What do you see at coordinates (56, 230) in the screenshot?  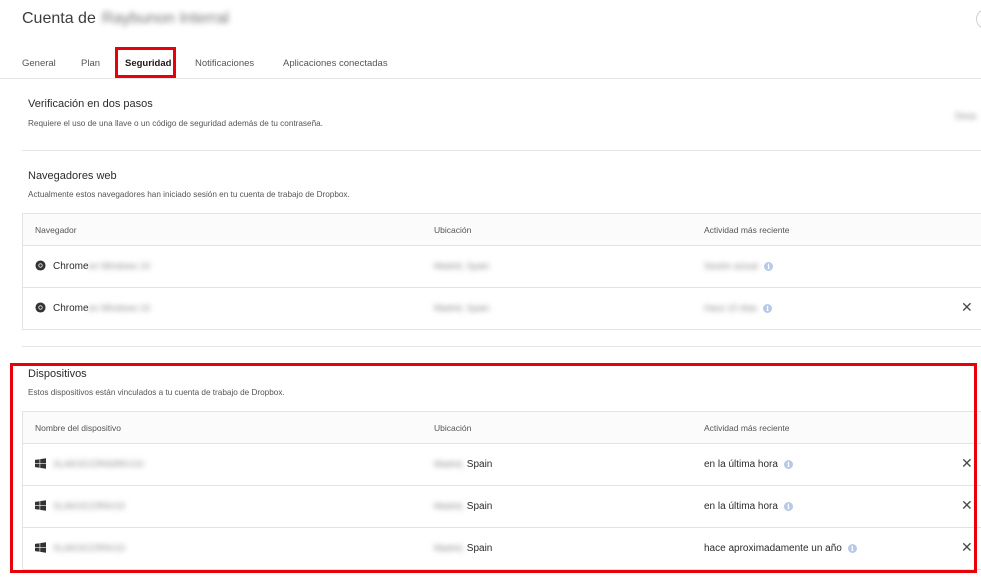 I see `column-browser: Navegador` at bounding box center [56, 230].